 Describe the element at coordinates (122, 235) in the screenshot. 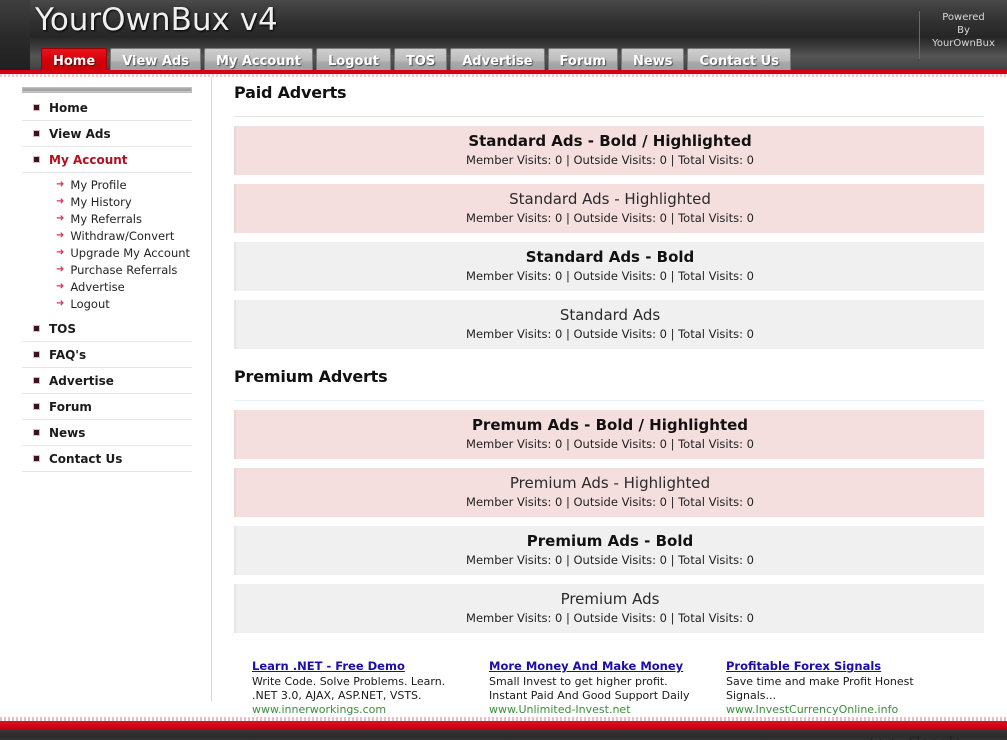

I see `sidebar-subitem-label: Withdraw/Convert` at that location.